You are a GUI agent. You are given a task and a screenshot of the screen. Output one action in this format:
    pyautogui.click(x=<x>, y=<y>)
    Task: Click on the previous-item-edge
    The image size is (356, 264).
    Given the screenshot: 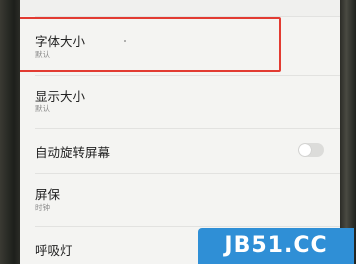 What is the action you would take?
    pyautogui.click(x=180, y=8)
    